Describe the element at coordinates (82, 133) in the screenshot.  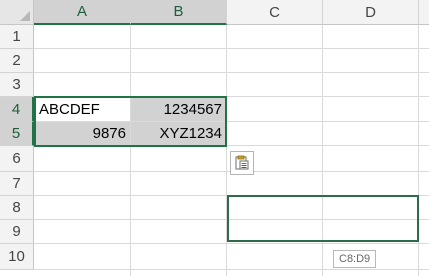
I see `cell-a5: 9876` at that location.